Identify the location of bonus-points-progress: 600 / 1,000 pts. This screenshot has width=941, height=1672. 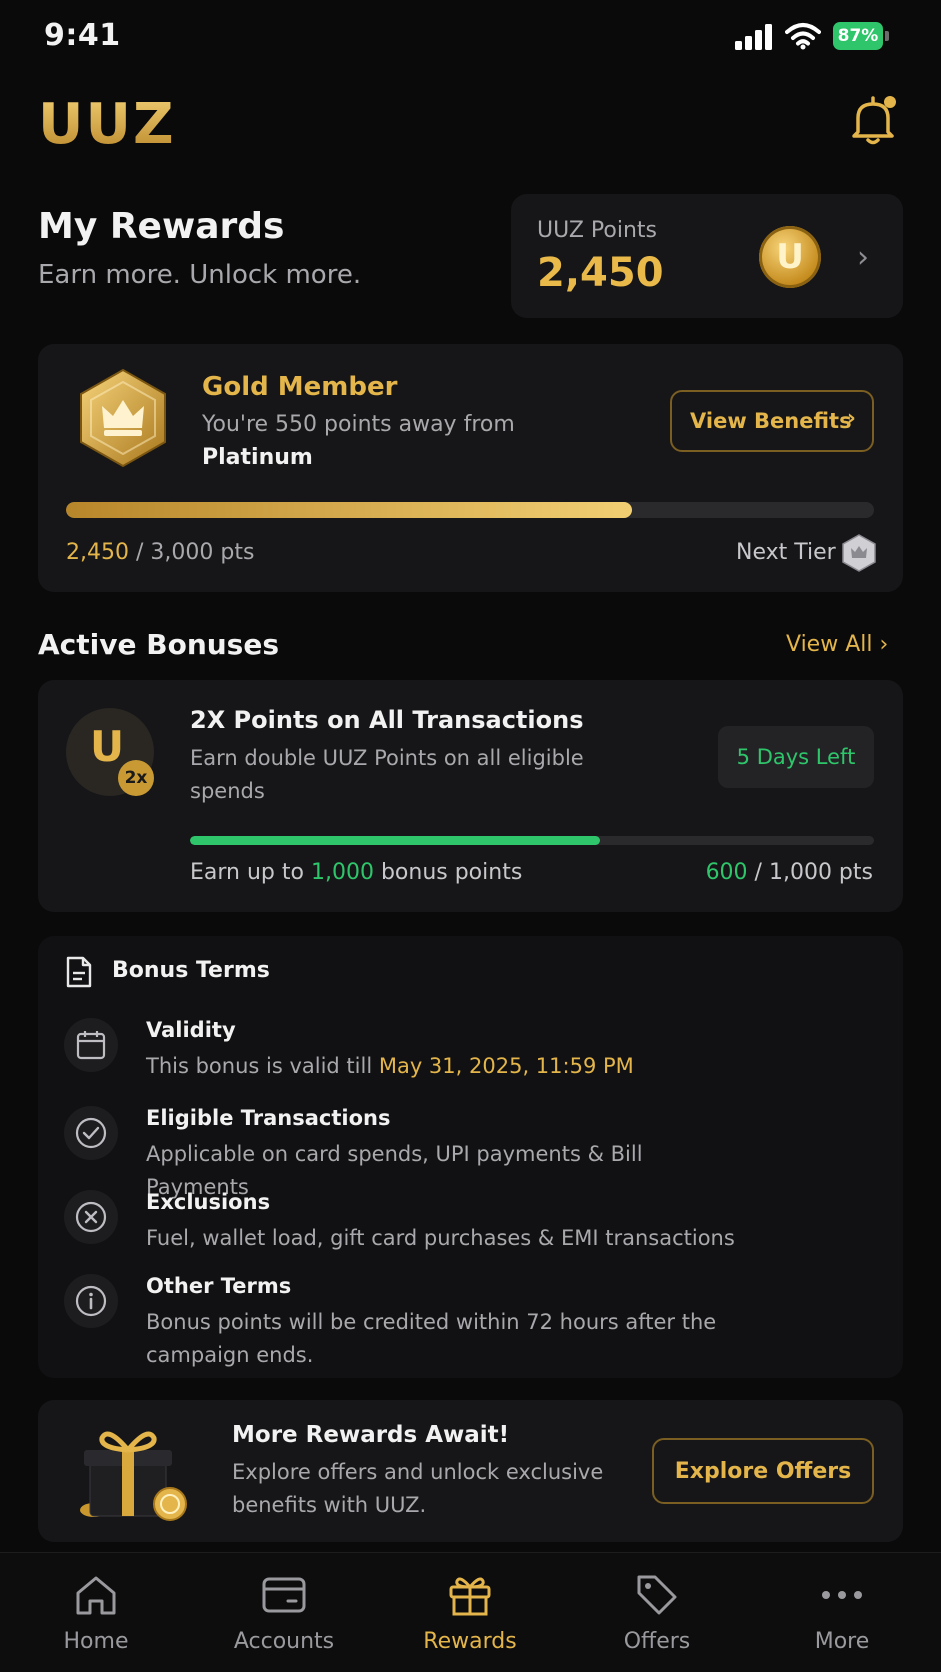
(789, 872).